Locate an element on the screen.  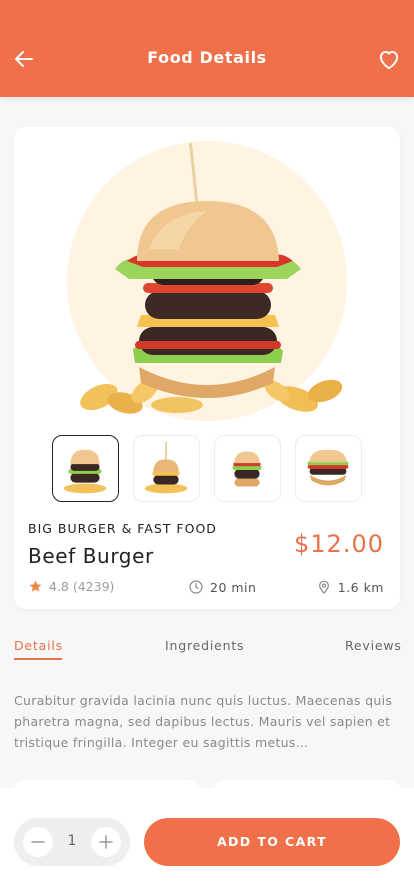
location-pin-icon is located at coordinates (323, 587).